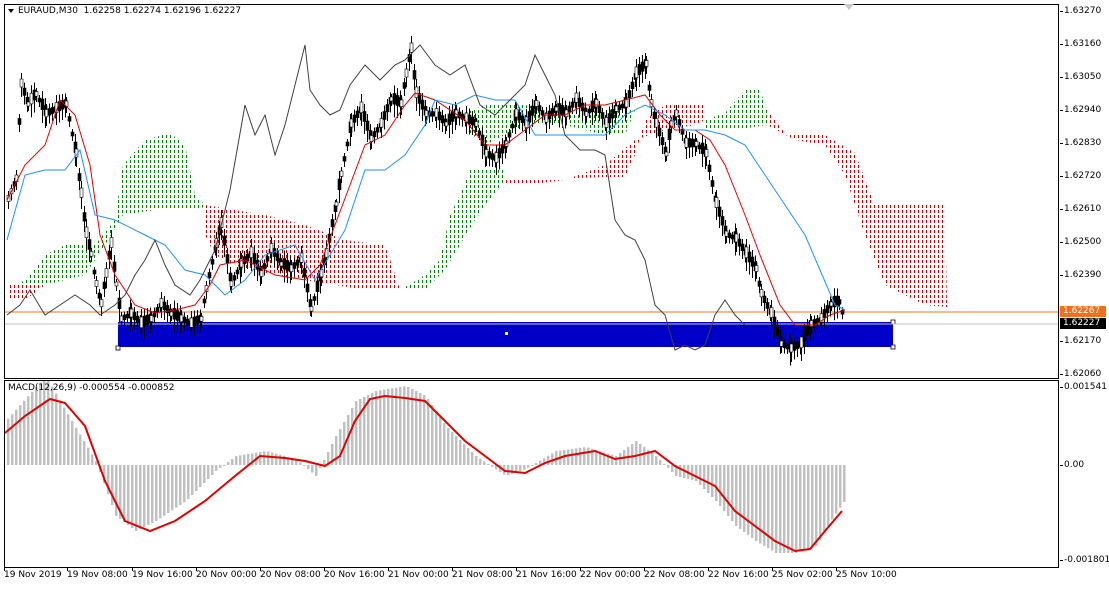 Image resolution: width=1109 pixels, height=589 pixels. What do you see at coordinates (1084, 474) in the screenshot?
I see `macd-axis: 0.001541 0.00 -0.001801` at bounding box center [1084, 474].